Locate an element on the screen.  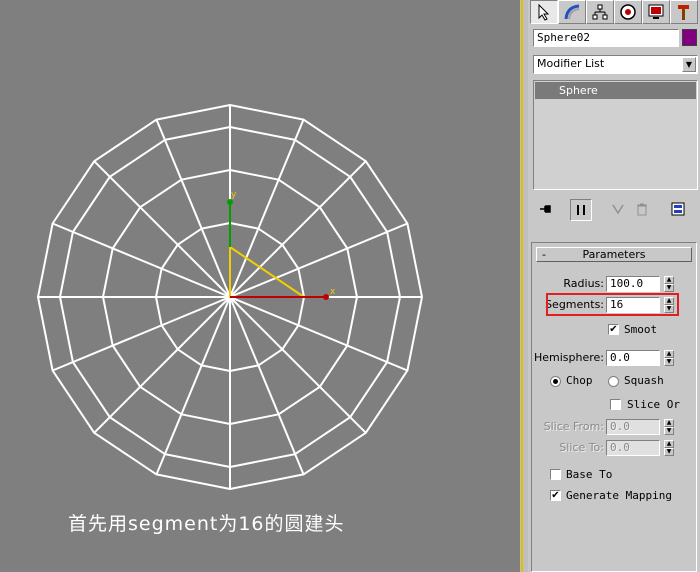
motion-icon is located at coordinates (628, 12).